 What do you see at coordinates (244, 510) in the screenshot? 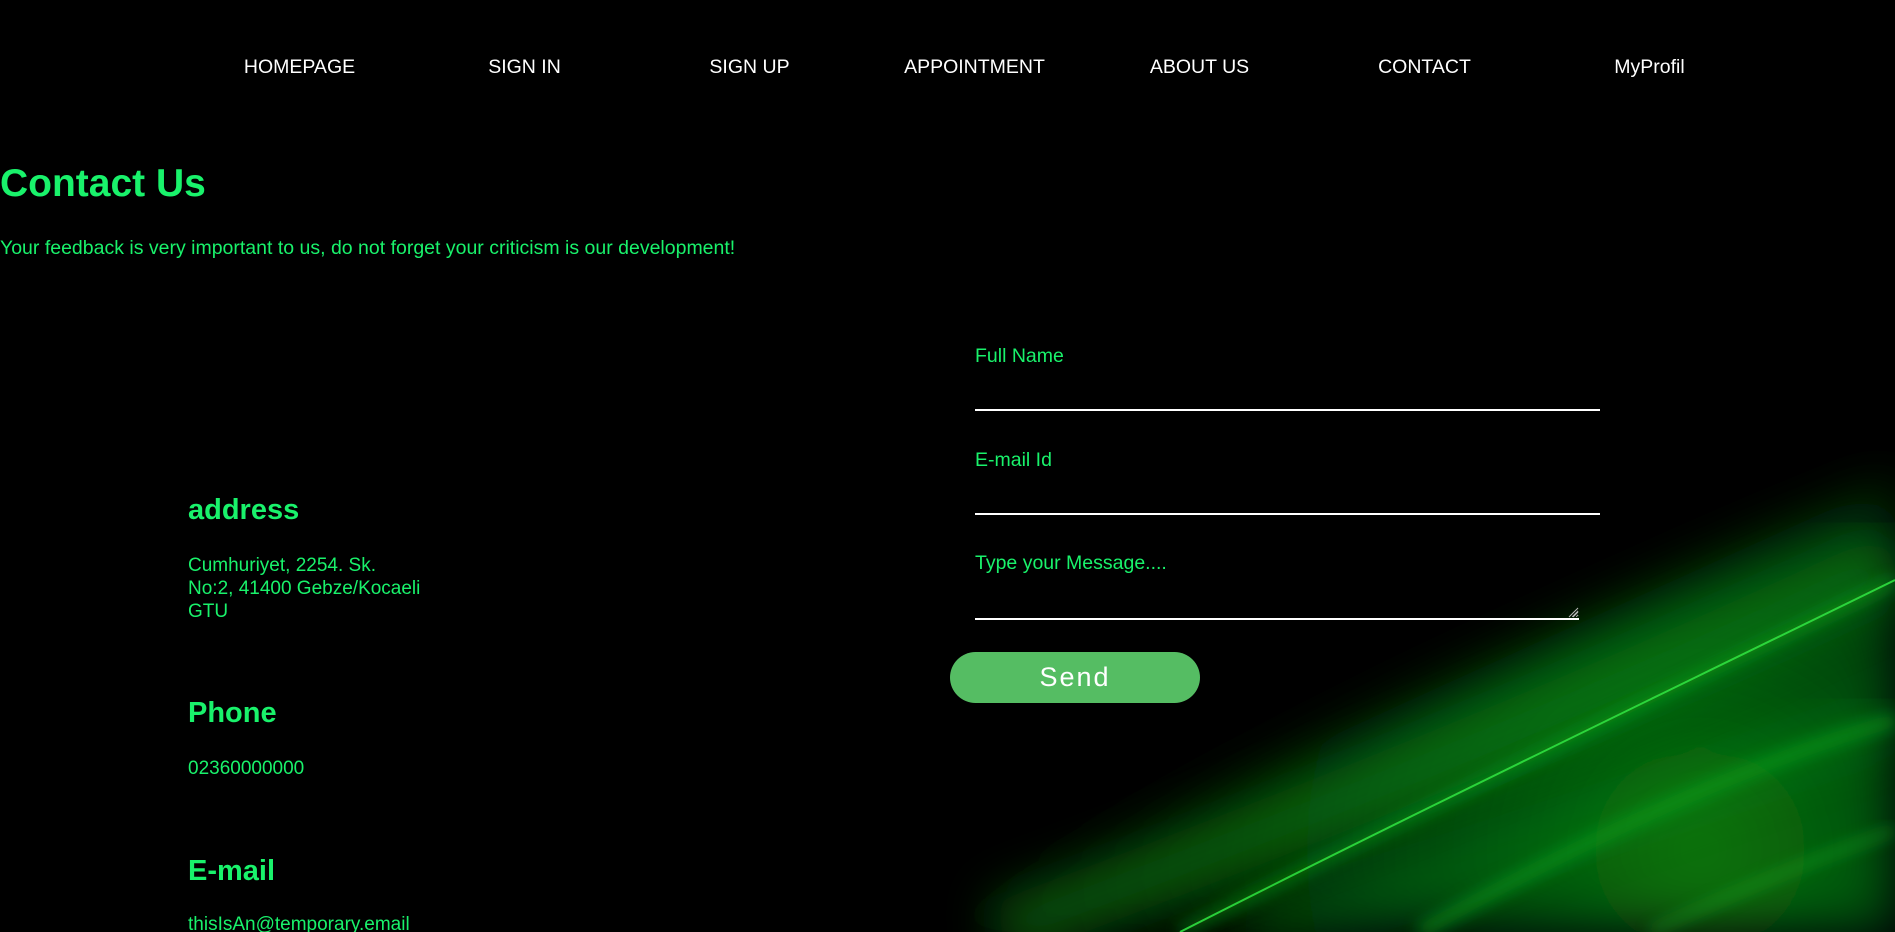
I see `address-heading: address` at bounding box center [244, 510].